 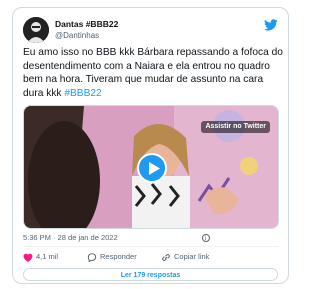 What do you see at coordinates (47, 256) in the screenshot?
I see `like-count: 4,1 mil` at bounding box center [47, 256].